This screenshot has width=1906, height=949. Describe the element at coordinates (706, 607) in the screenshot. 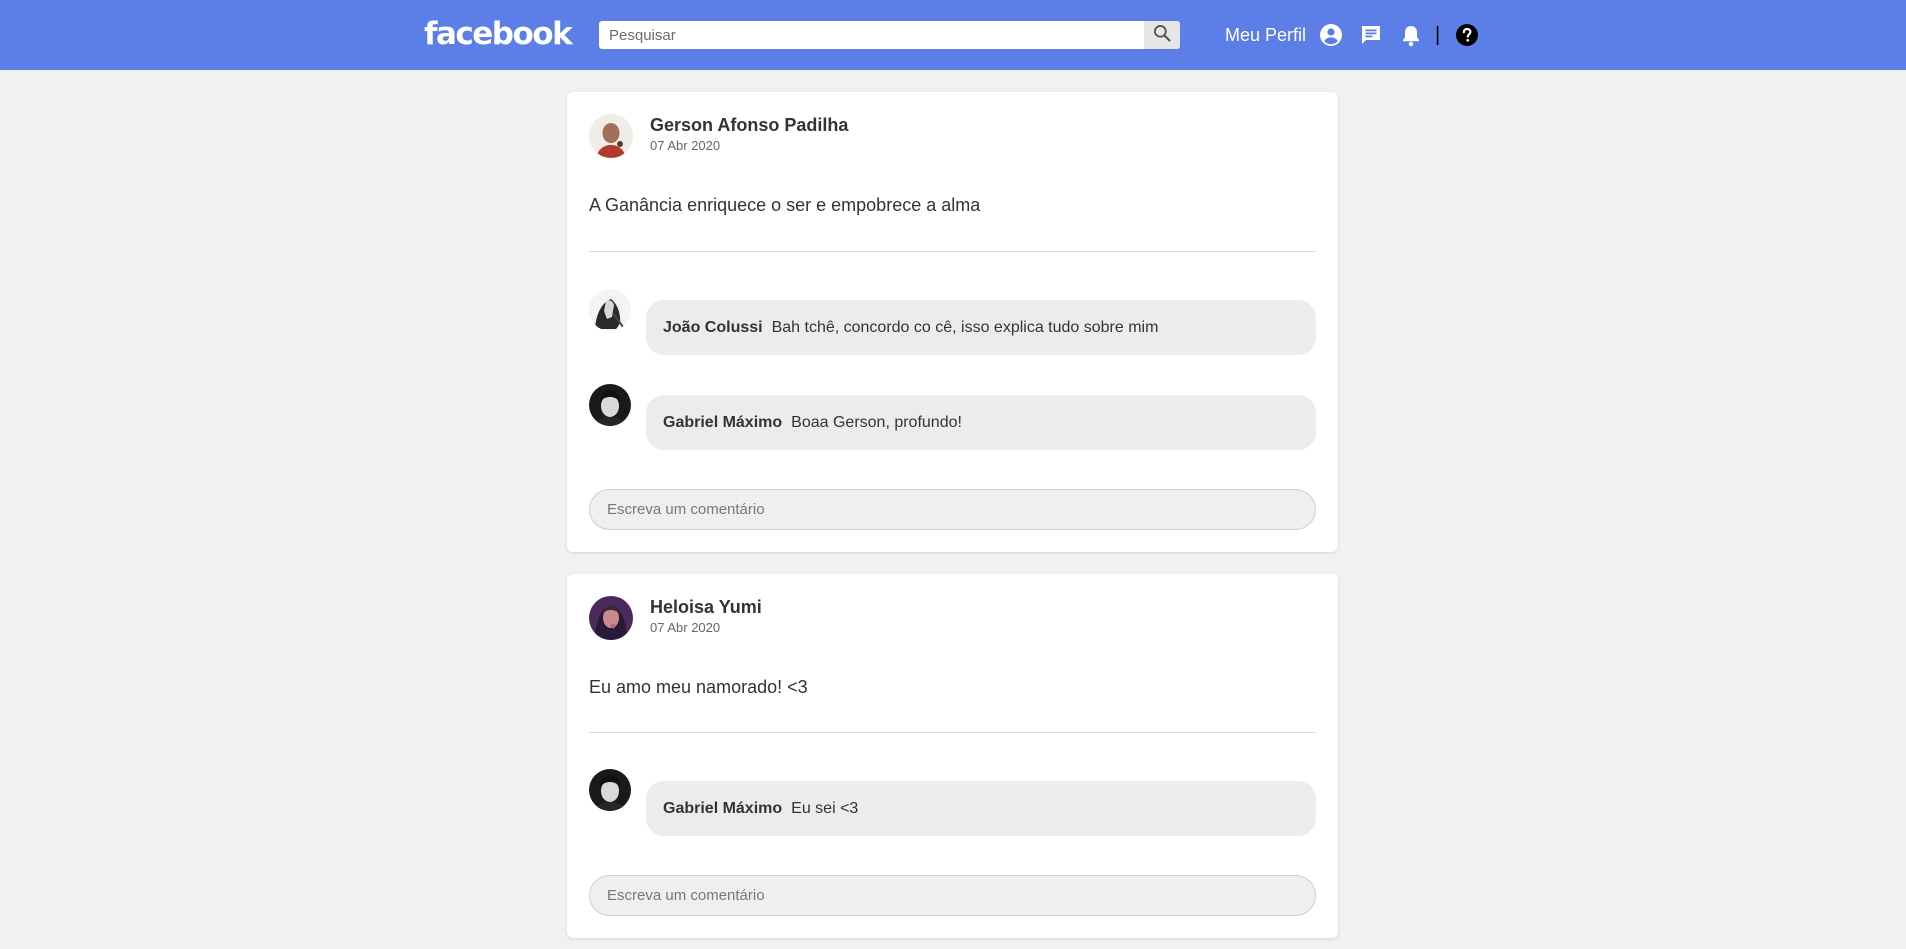

I see `post-author: Heloisa Yumi` at that location.